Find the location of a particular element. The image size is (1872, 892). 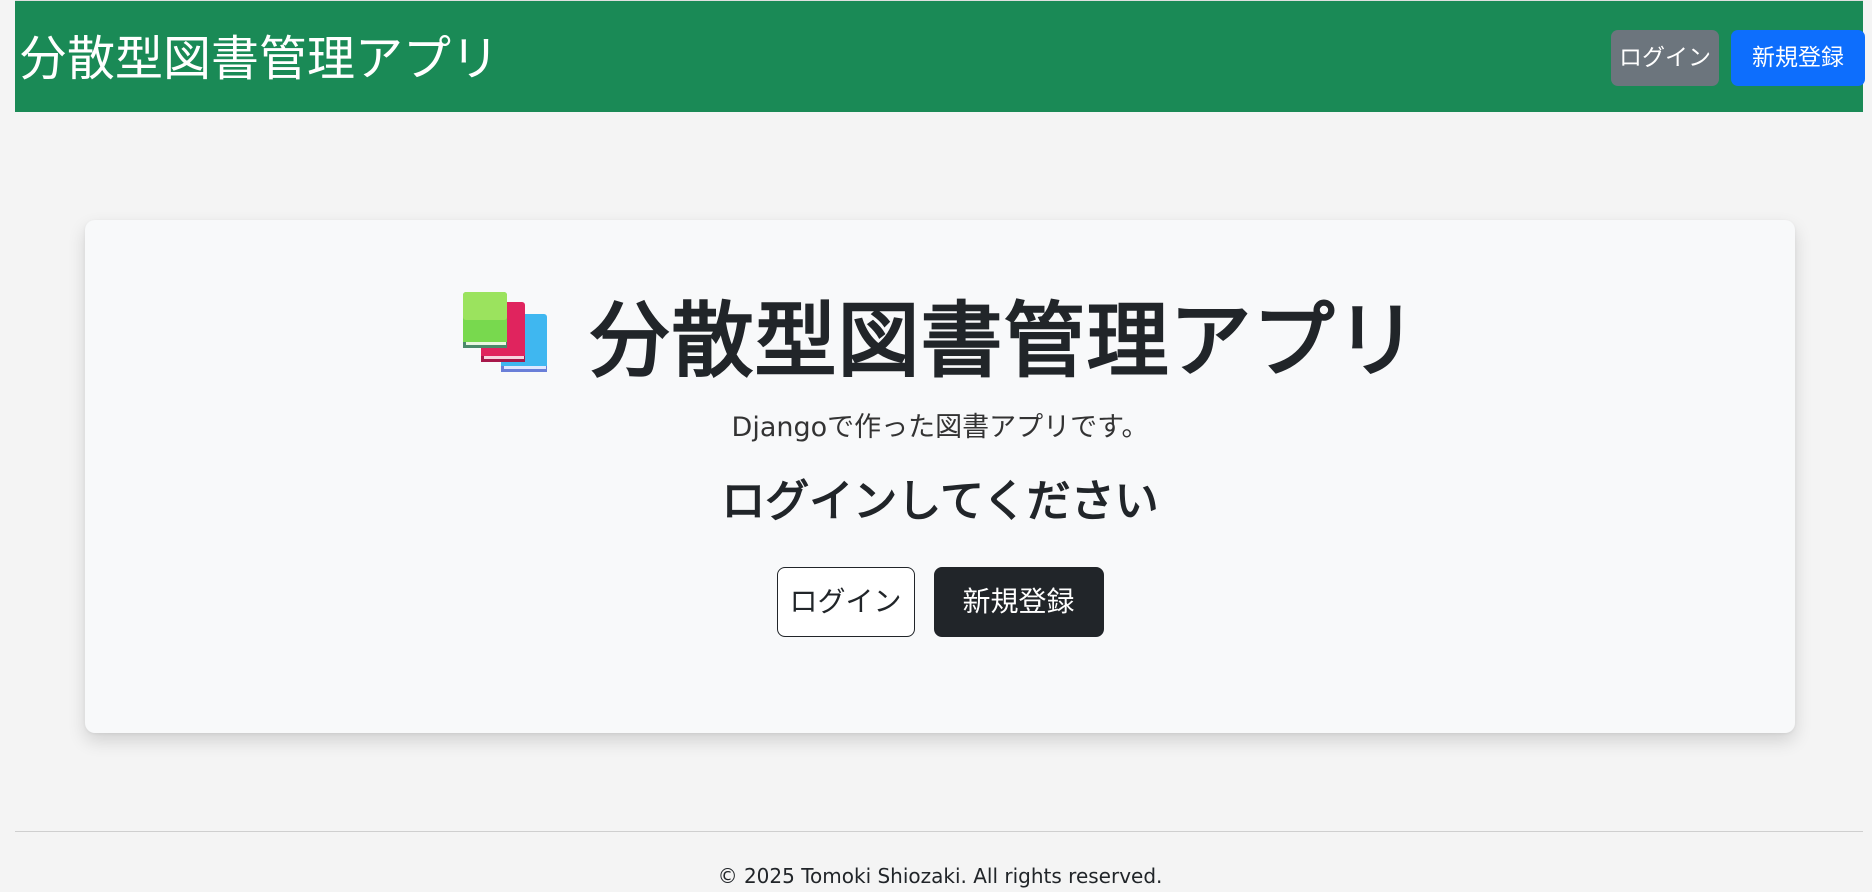

hero-button-row: ログイン 新規登録 is located at coordinates (940, 603).